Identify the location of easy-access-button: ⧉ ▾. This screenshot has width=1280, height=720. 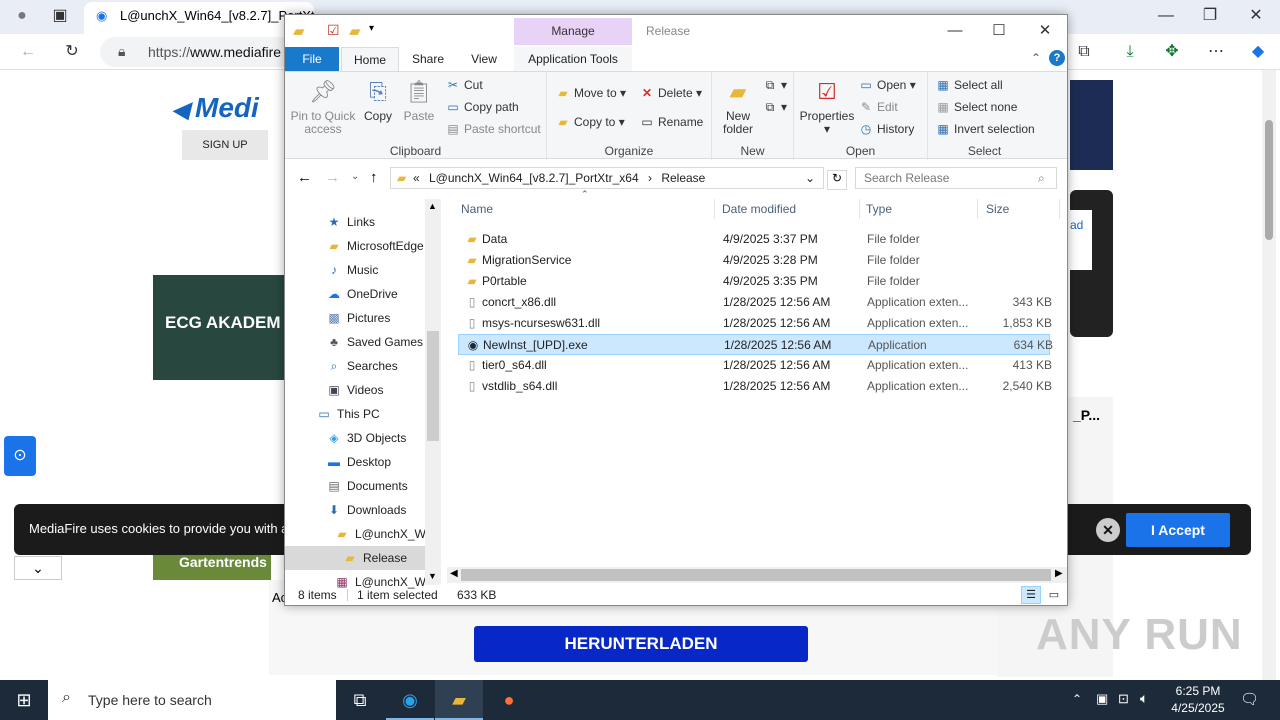
(774, 107).